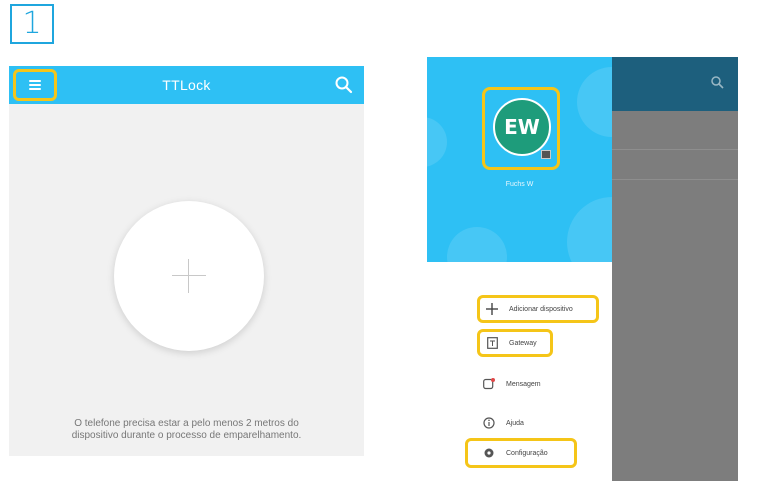 Image resolution: width=764 pixels, height=488 pixels. What do you see at coordinates (515, 343) in the screenshot?
I see `menu-item-gateway: Gateway` at bounding box center [515, 343].